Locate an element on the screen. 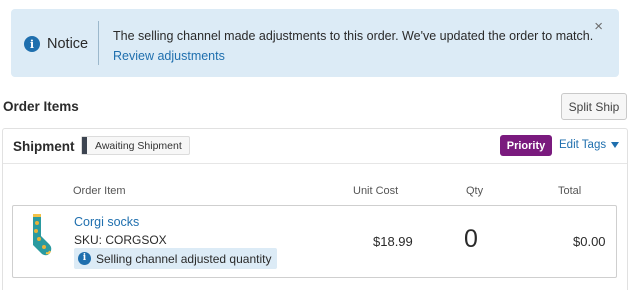 This screenshot has width=630, height=290. edit-tags-dropdown: Edit Tags is located at coordinates (589, 145).